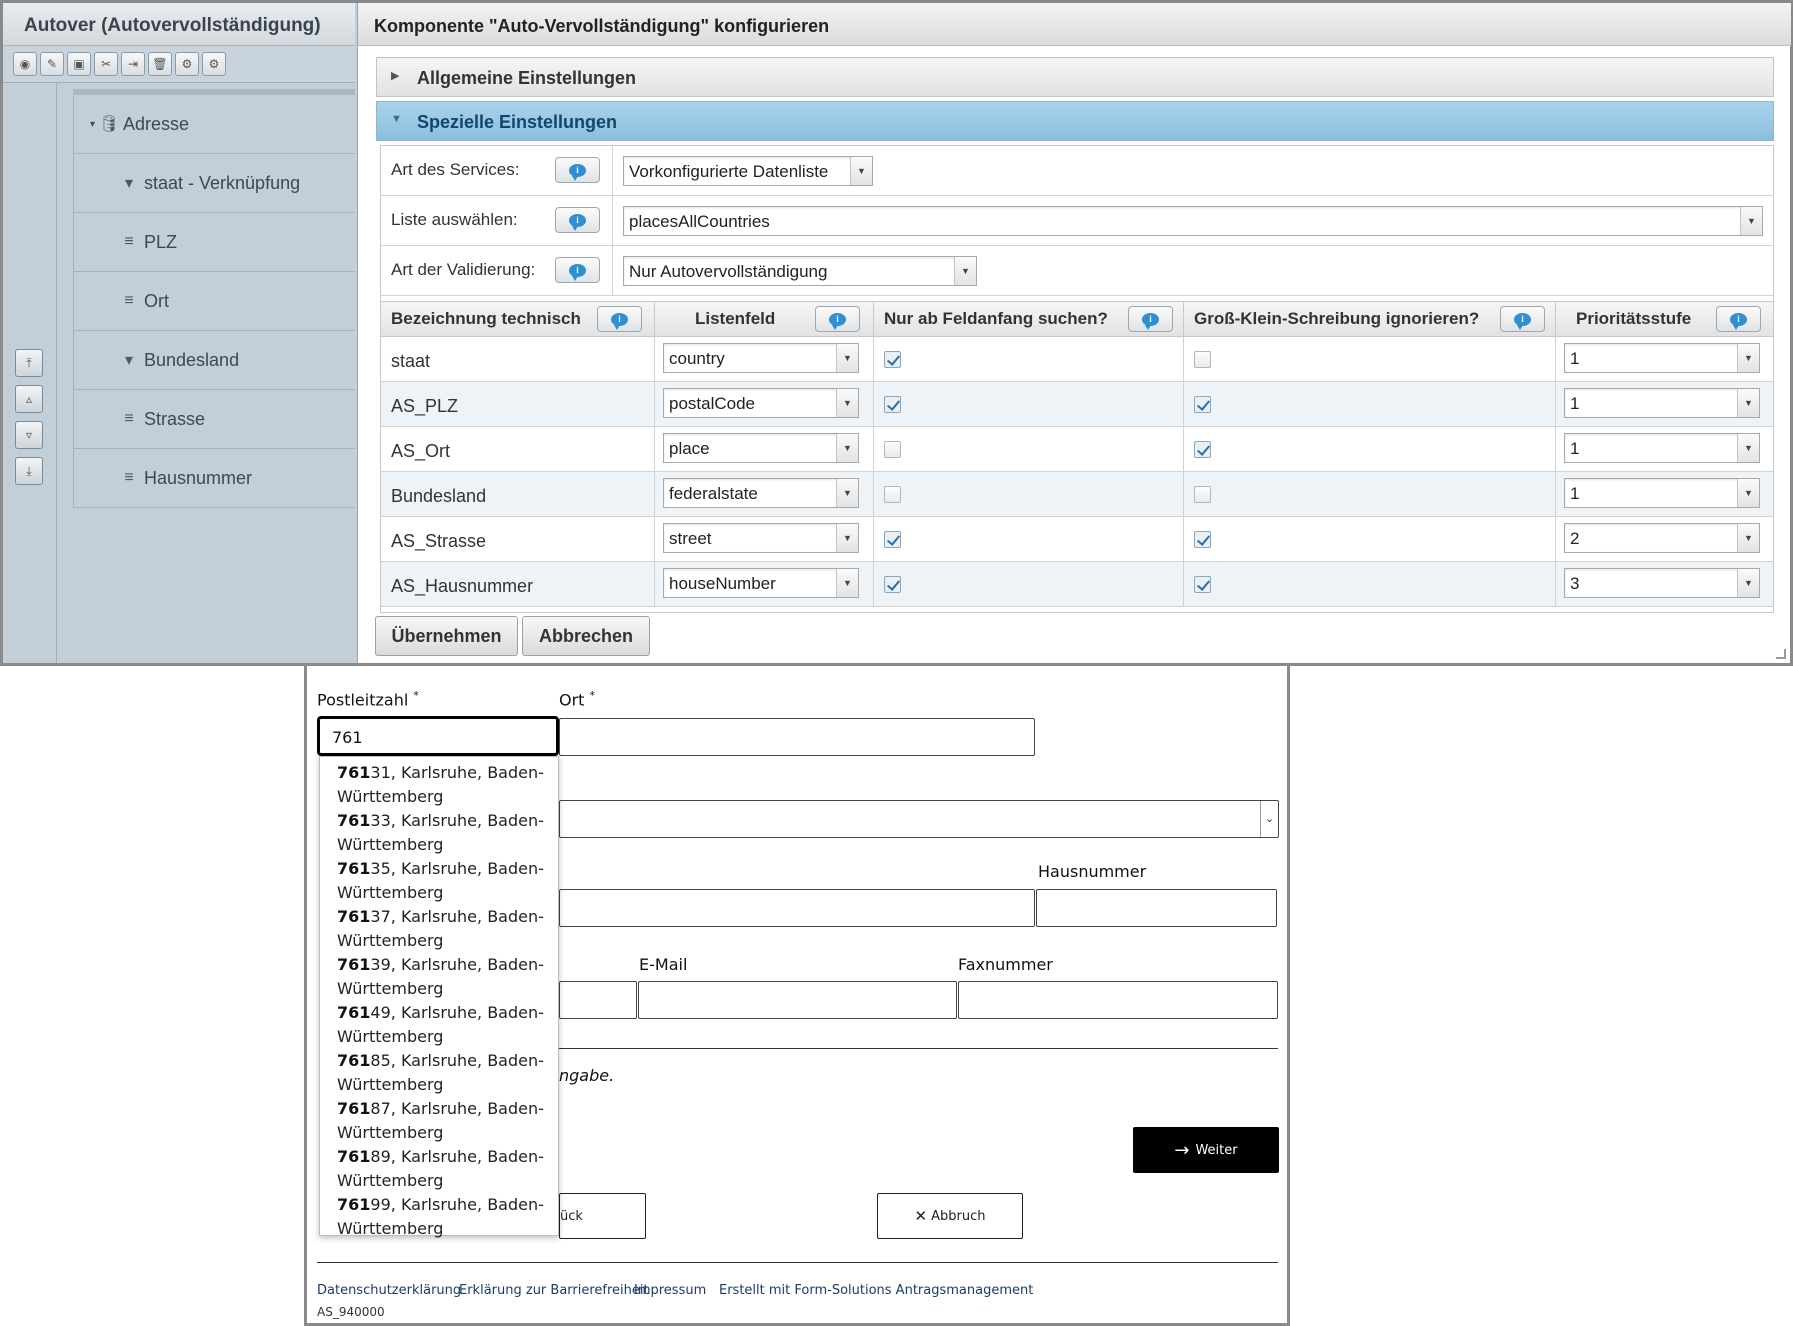  What do you see at coordinates (214, 64) in the screenshot?
I see `gear-icon: ⚙` at bounding box center [214, 64].